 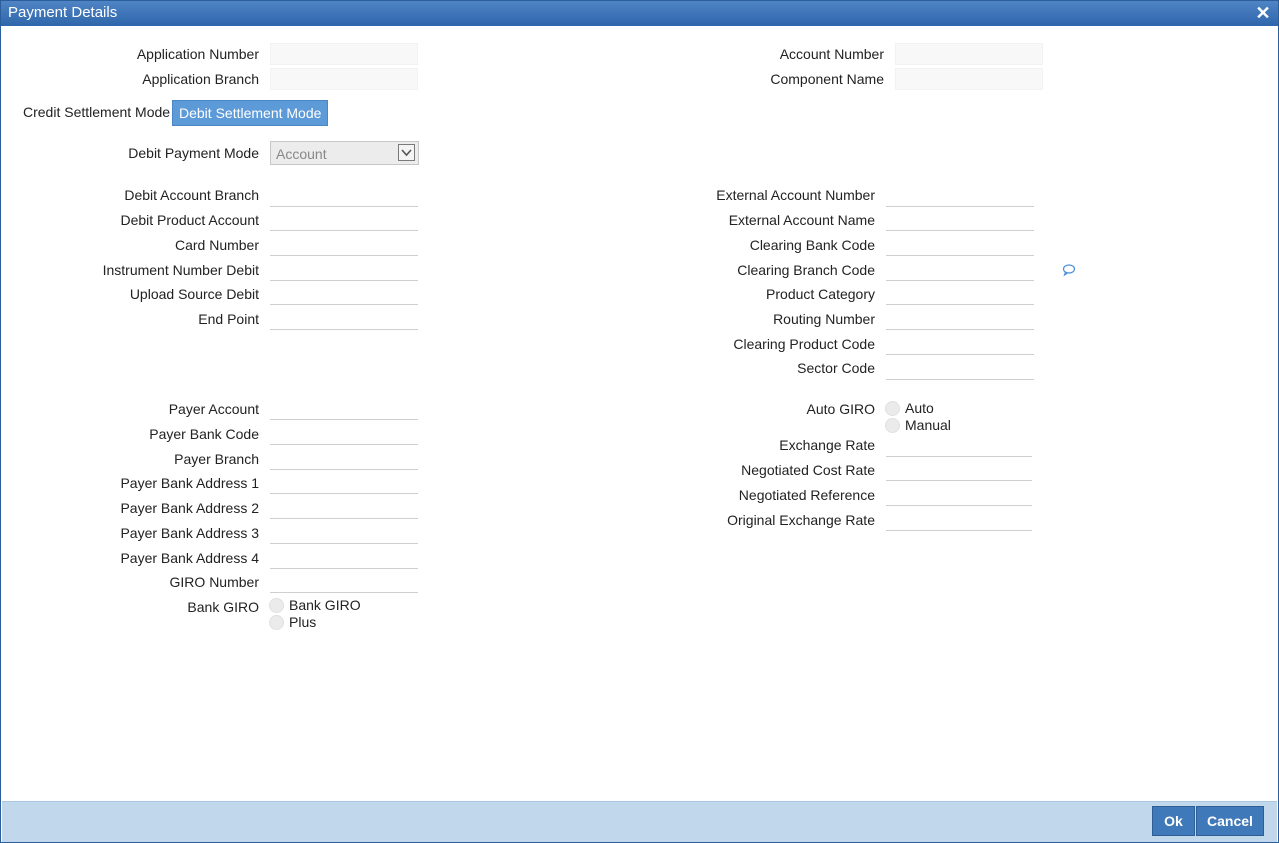 What do you see at coordinates (180, 270) in the screenshot?
I see `instrument-number-debit-label: Instrument Number Debit` at bounding box center [180, 270].